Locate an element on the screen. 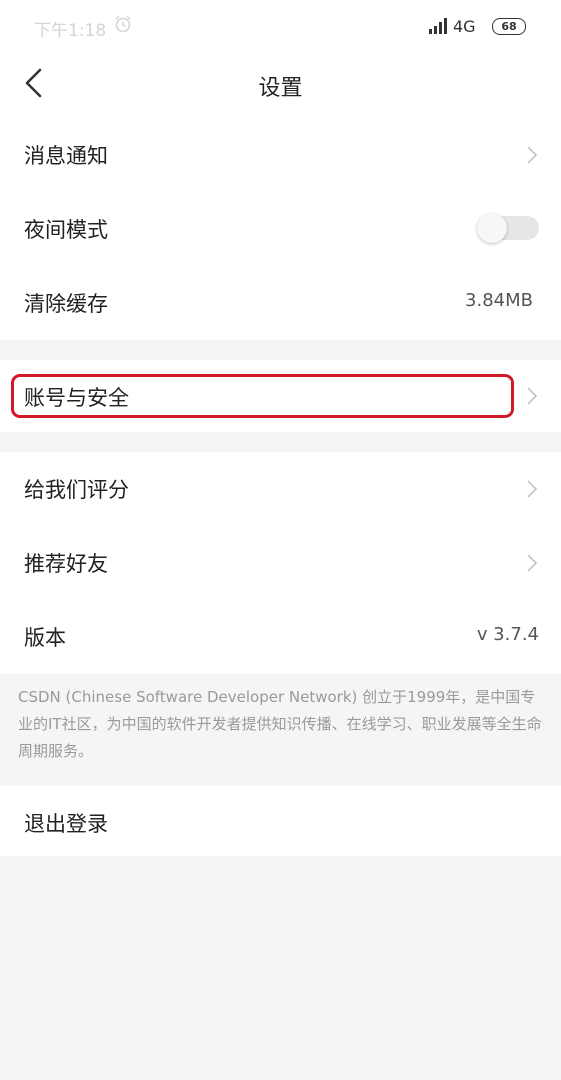 This screenshot has width=561, height=1080. settings-row-label: 夜间模式 is located at coordinates (66, 230).